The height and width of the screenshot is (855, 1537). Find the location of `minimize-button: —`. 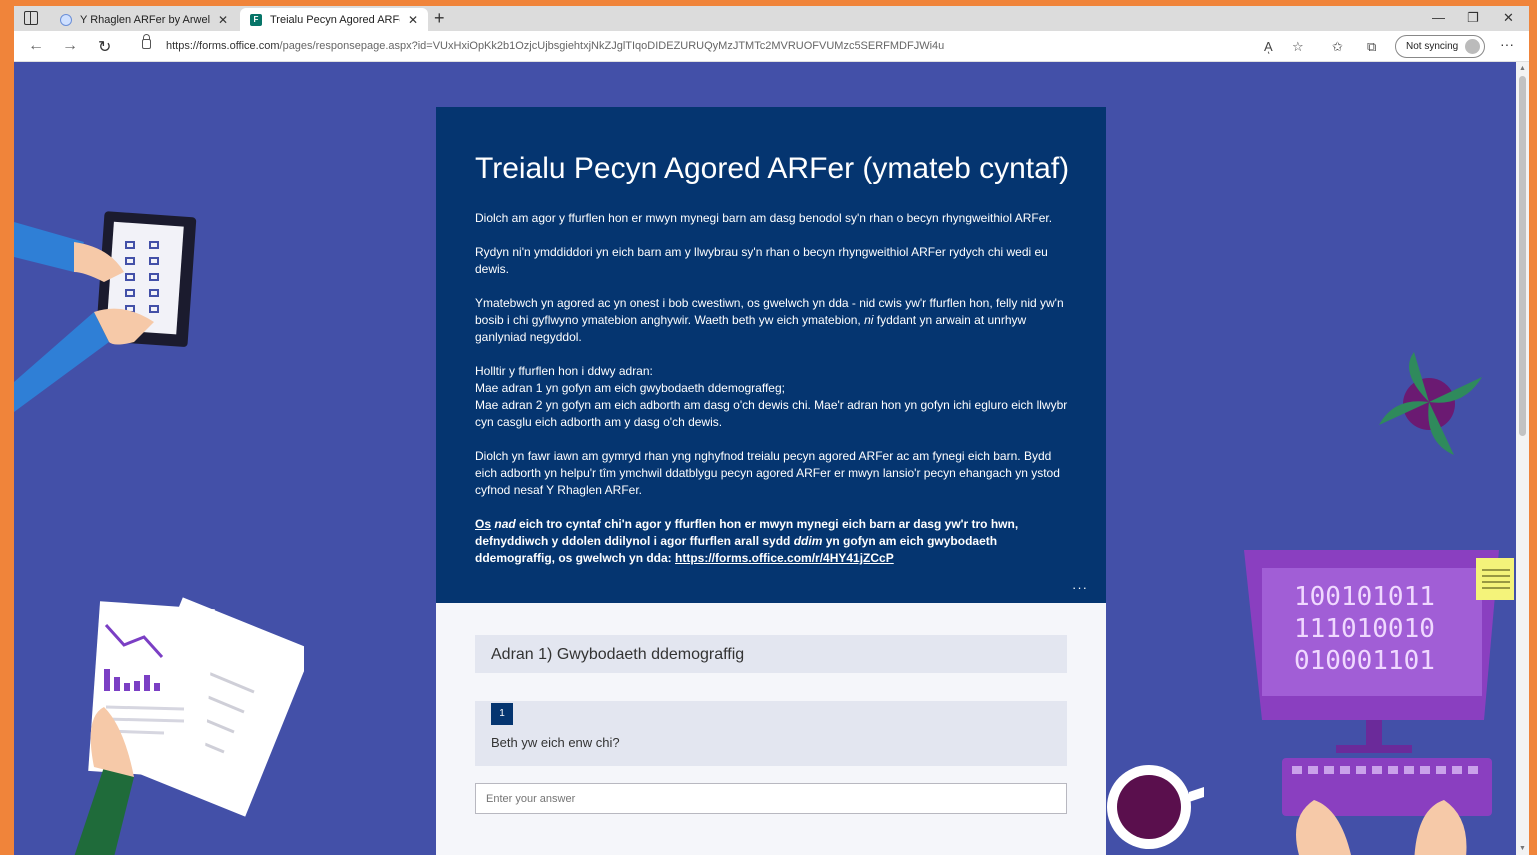

minimize-button: — is located at coordinates (1438, 17).